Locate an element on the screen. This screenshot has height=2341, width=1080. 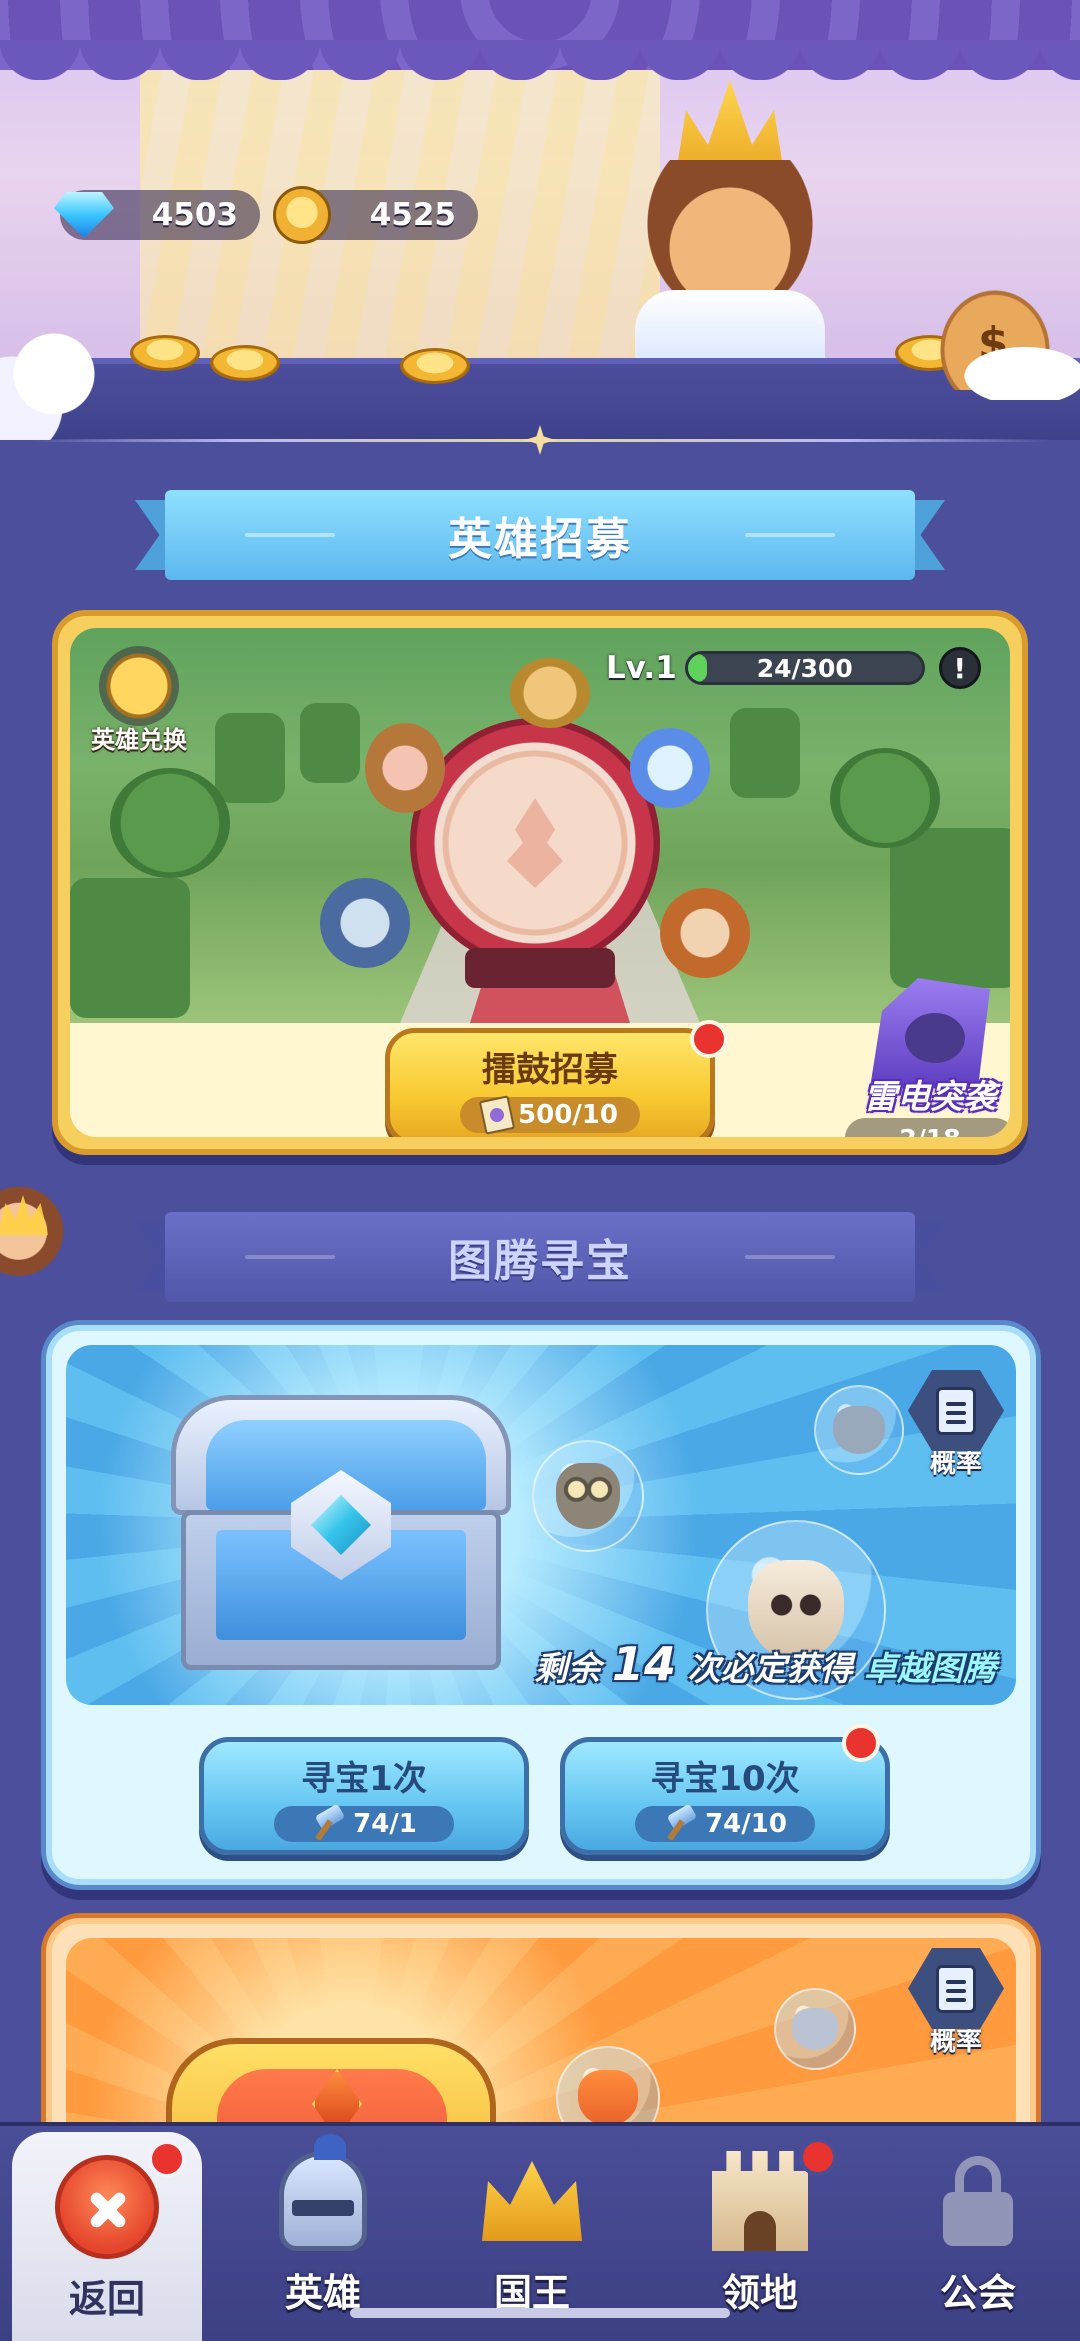
pity-reward: 卓越图腾 is located at coordinates (930, 1668).